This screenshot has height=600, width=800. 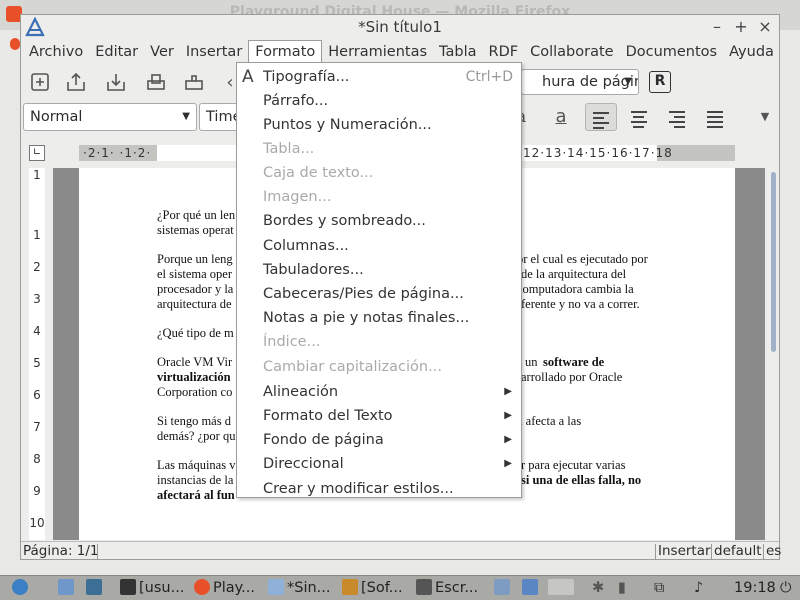 I want to click on align-right-icon, so click(x=677, y=117).